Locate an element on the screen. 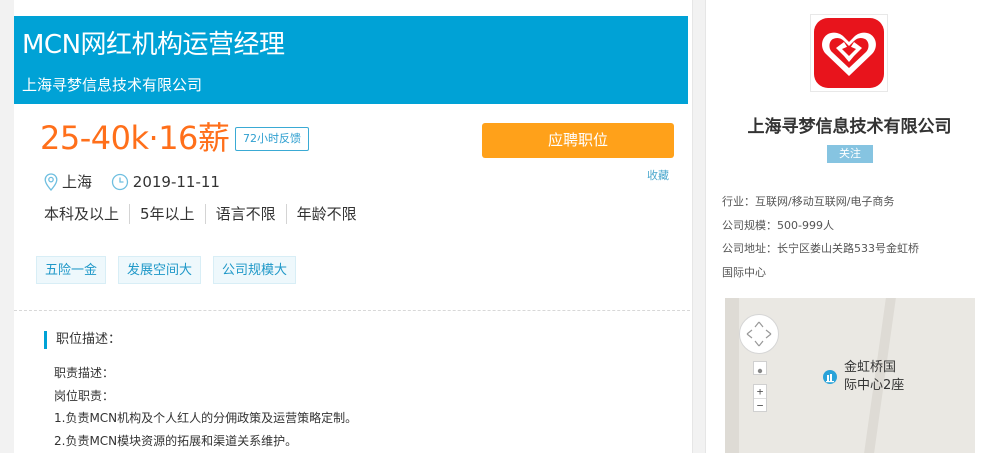 The image size is (992, 453). requirement-language: 语言不限 is located at coordinates (245, 214).